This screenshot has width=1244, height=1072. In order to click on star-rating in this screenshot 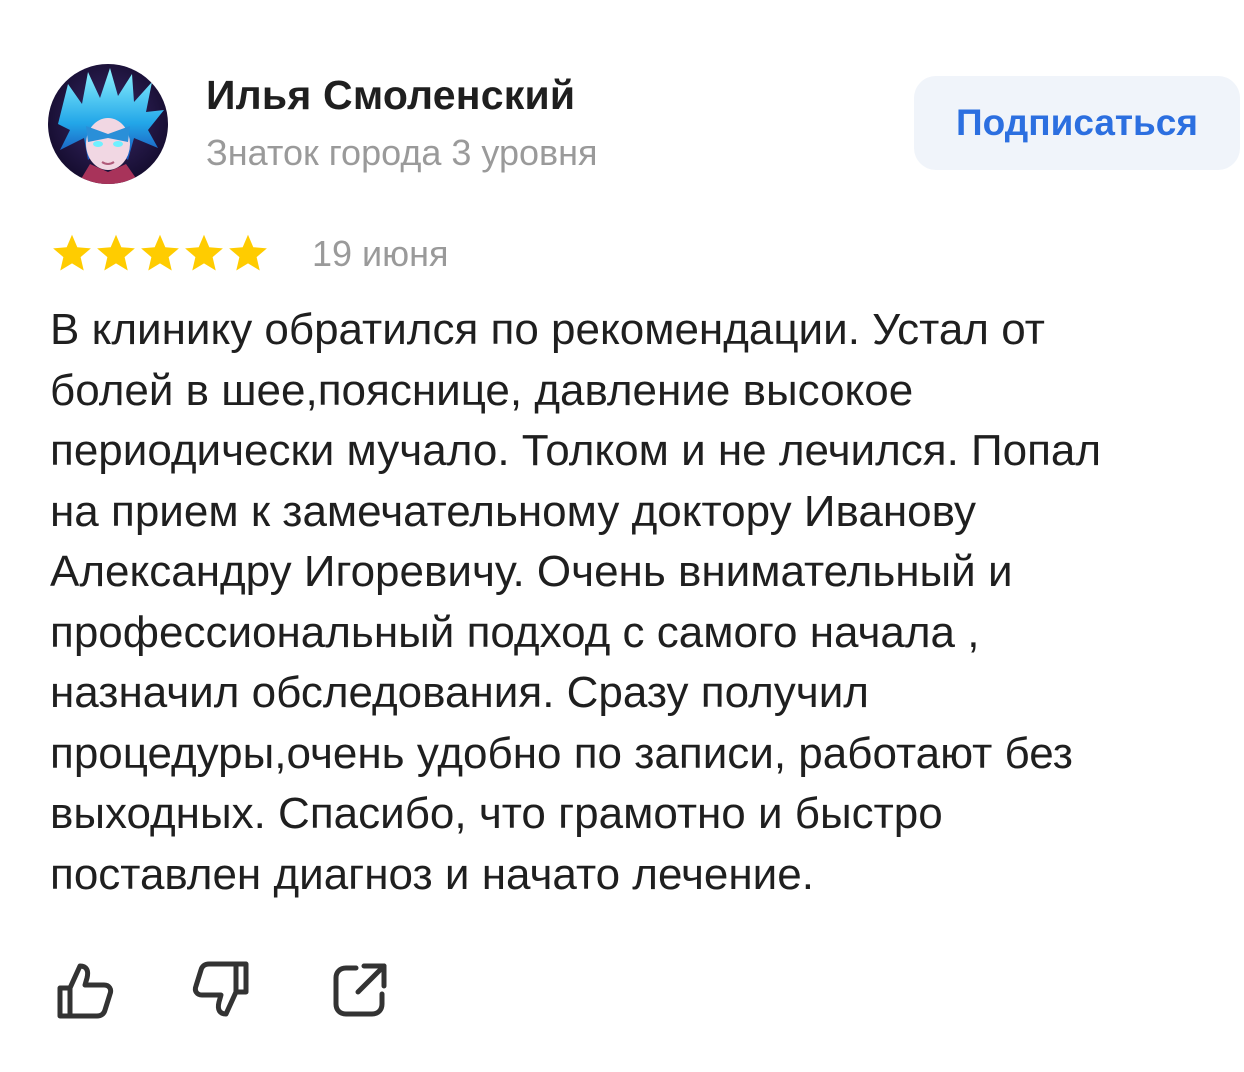, I will do `click(160, 254)`.